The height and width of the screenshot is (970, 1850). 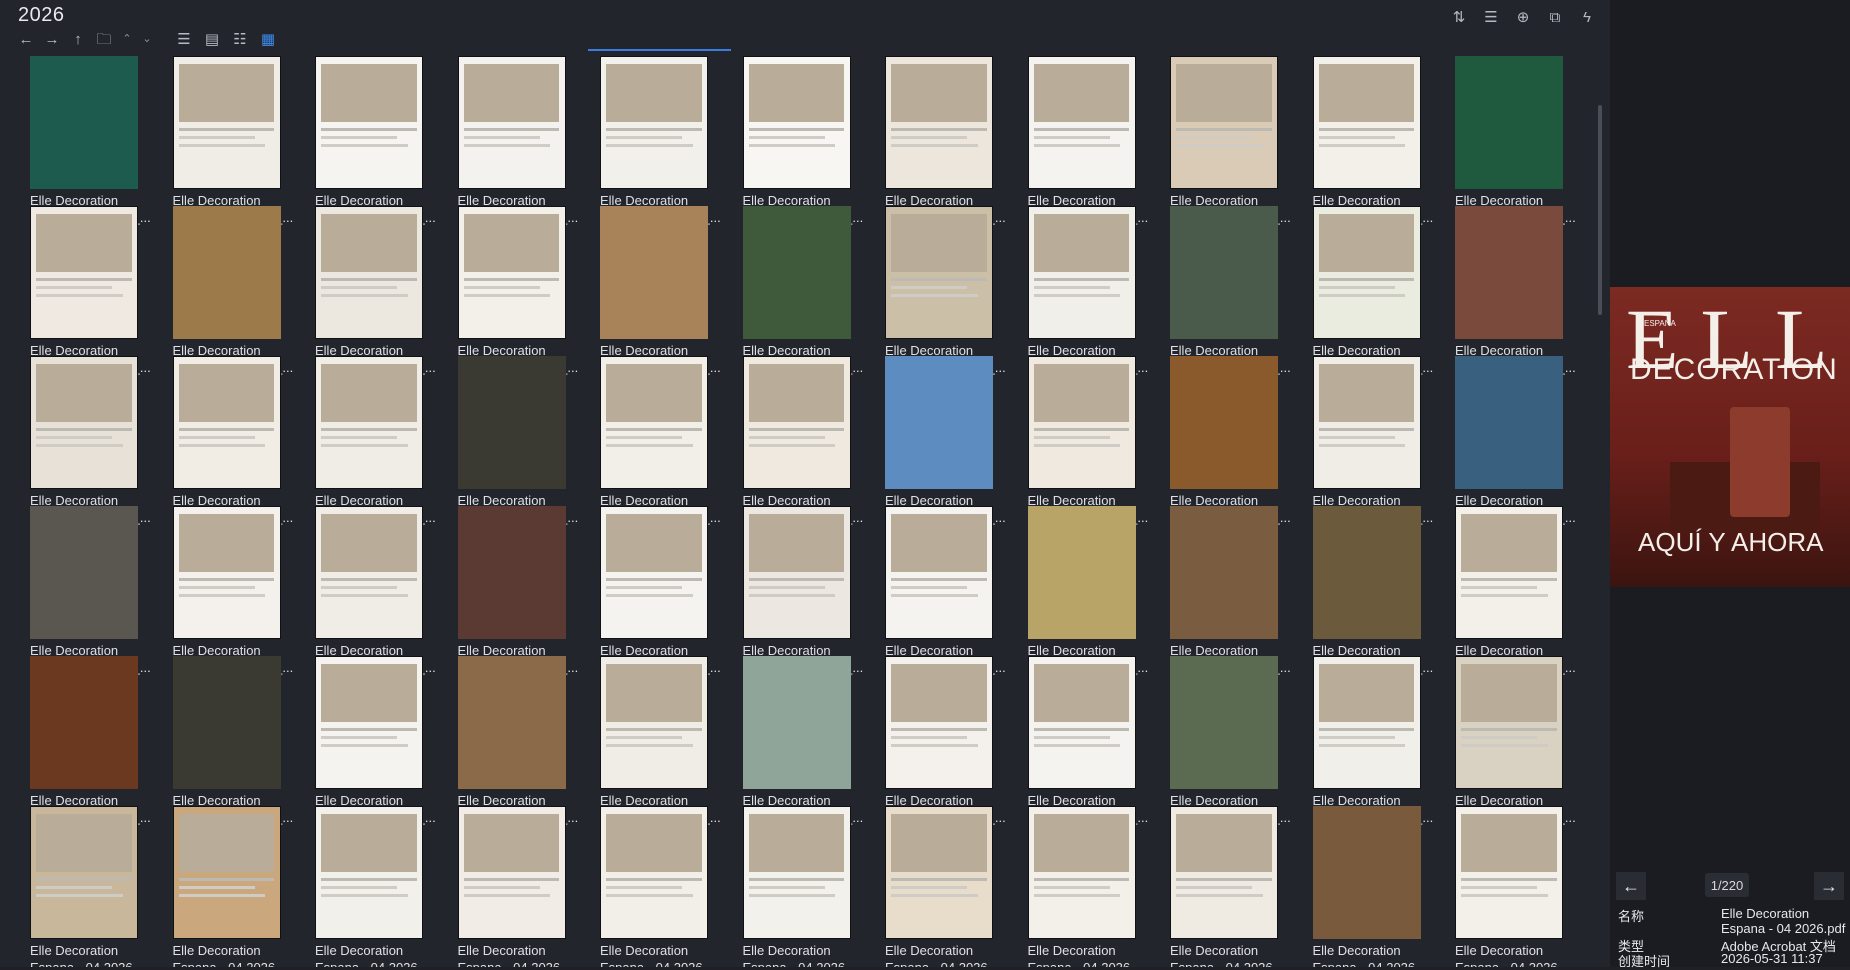 I want to click on up-icon: ↑, so click(x=78, y=39).